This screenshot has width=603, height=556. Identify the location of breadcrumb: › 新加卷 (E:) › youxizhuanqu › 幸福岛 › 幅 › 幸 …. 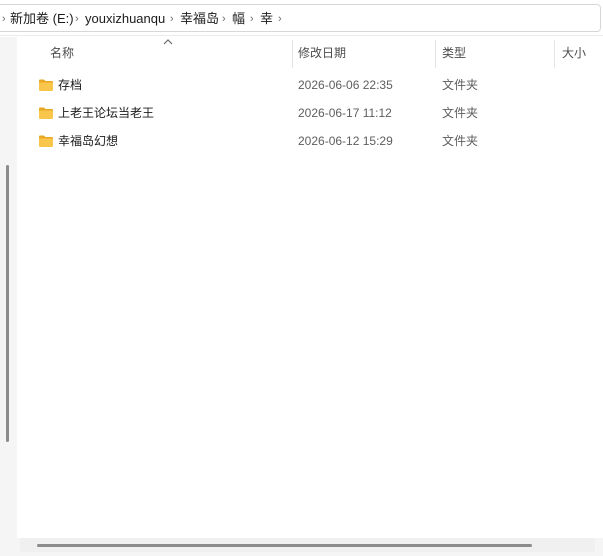
(300, 18).